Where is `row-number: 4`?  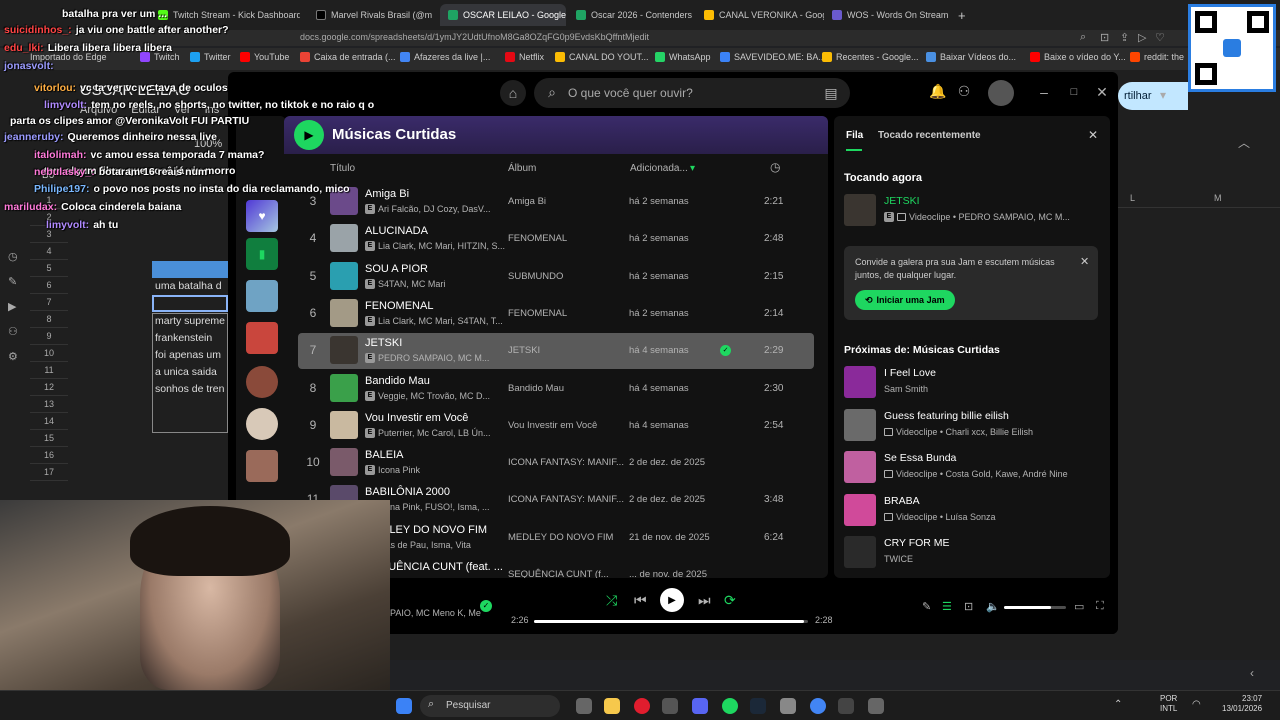 row-number: 4 is located at coordinates (49, 251).